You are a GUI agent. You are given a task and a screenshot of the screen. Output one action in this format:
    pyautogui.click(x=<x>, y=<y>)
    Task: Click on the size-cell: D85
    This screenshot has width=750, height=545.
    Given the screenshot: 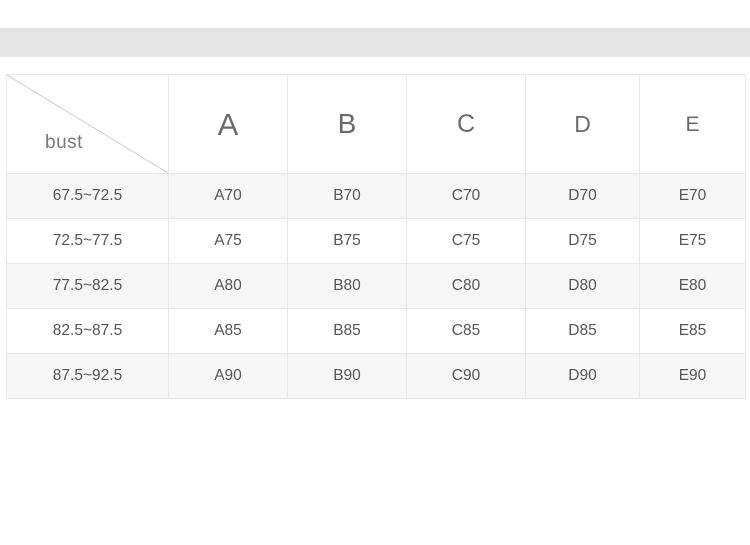 What is the action you would take?
    pyautogui.click(x=582, y=331)
    